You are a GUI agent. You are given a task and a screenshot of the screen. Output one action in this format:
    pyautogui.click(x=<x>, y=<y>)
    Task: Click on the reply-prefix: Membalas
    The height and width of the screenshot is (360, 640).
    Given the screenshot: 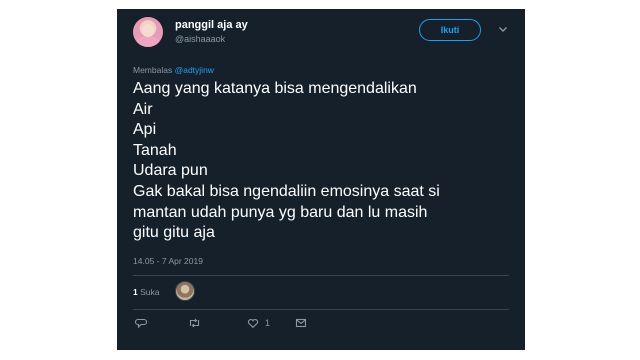 What is the action you would take?
    pyautogui.click(x=153, y=70)
    